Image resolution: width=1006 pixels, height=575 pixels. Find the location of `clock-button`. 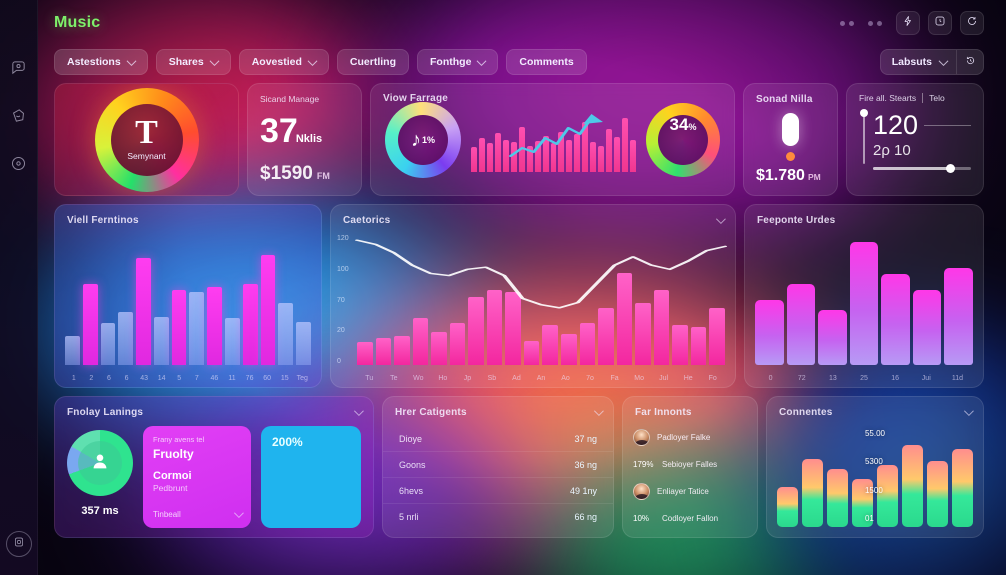

clock-button is located at coordinates (940, 23).